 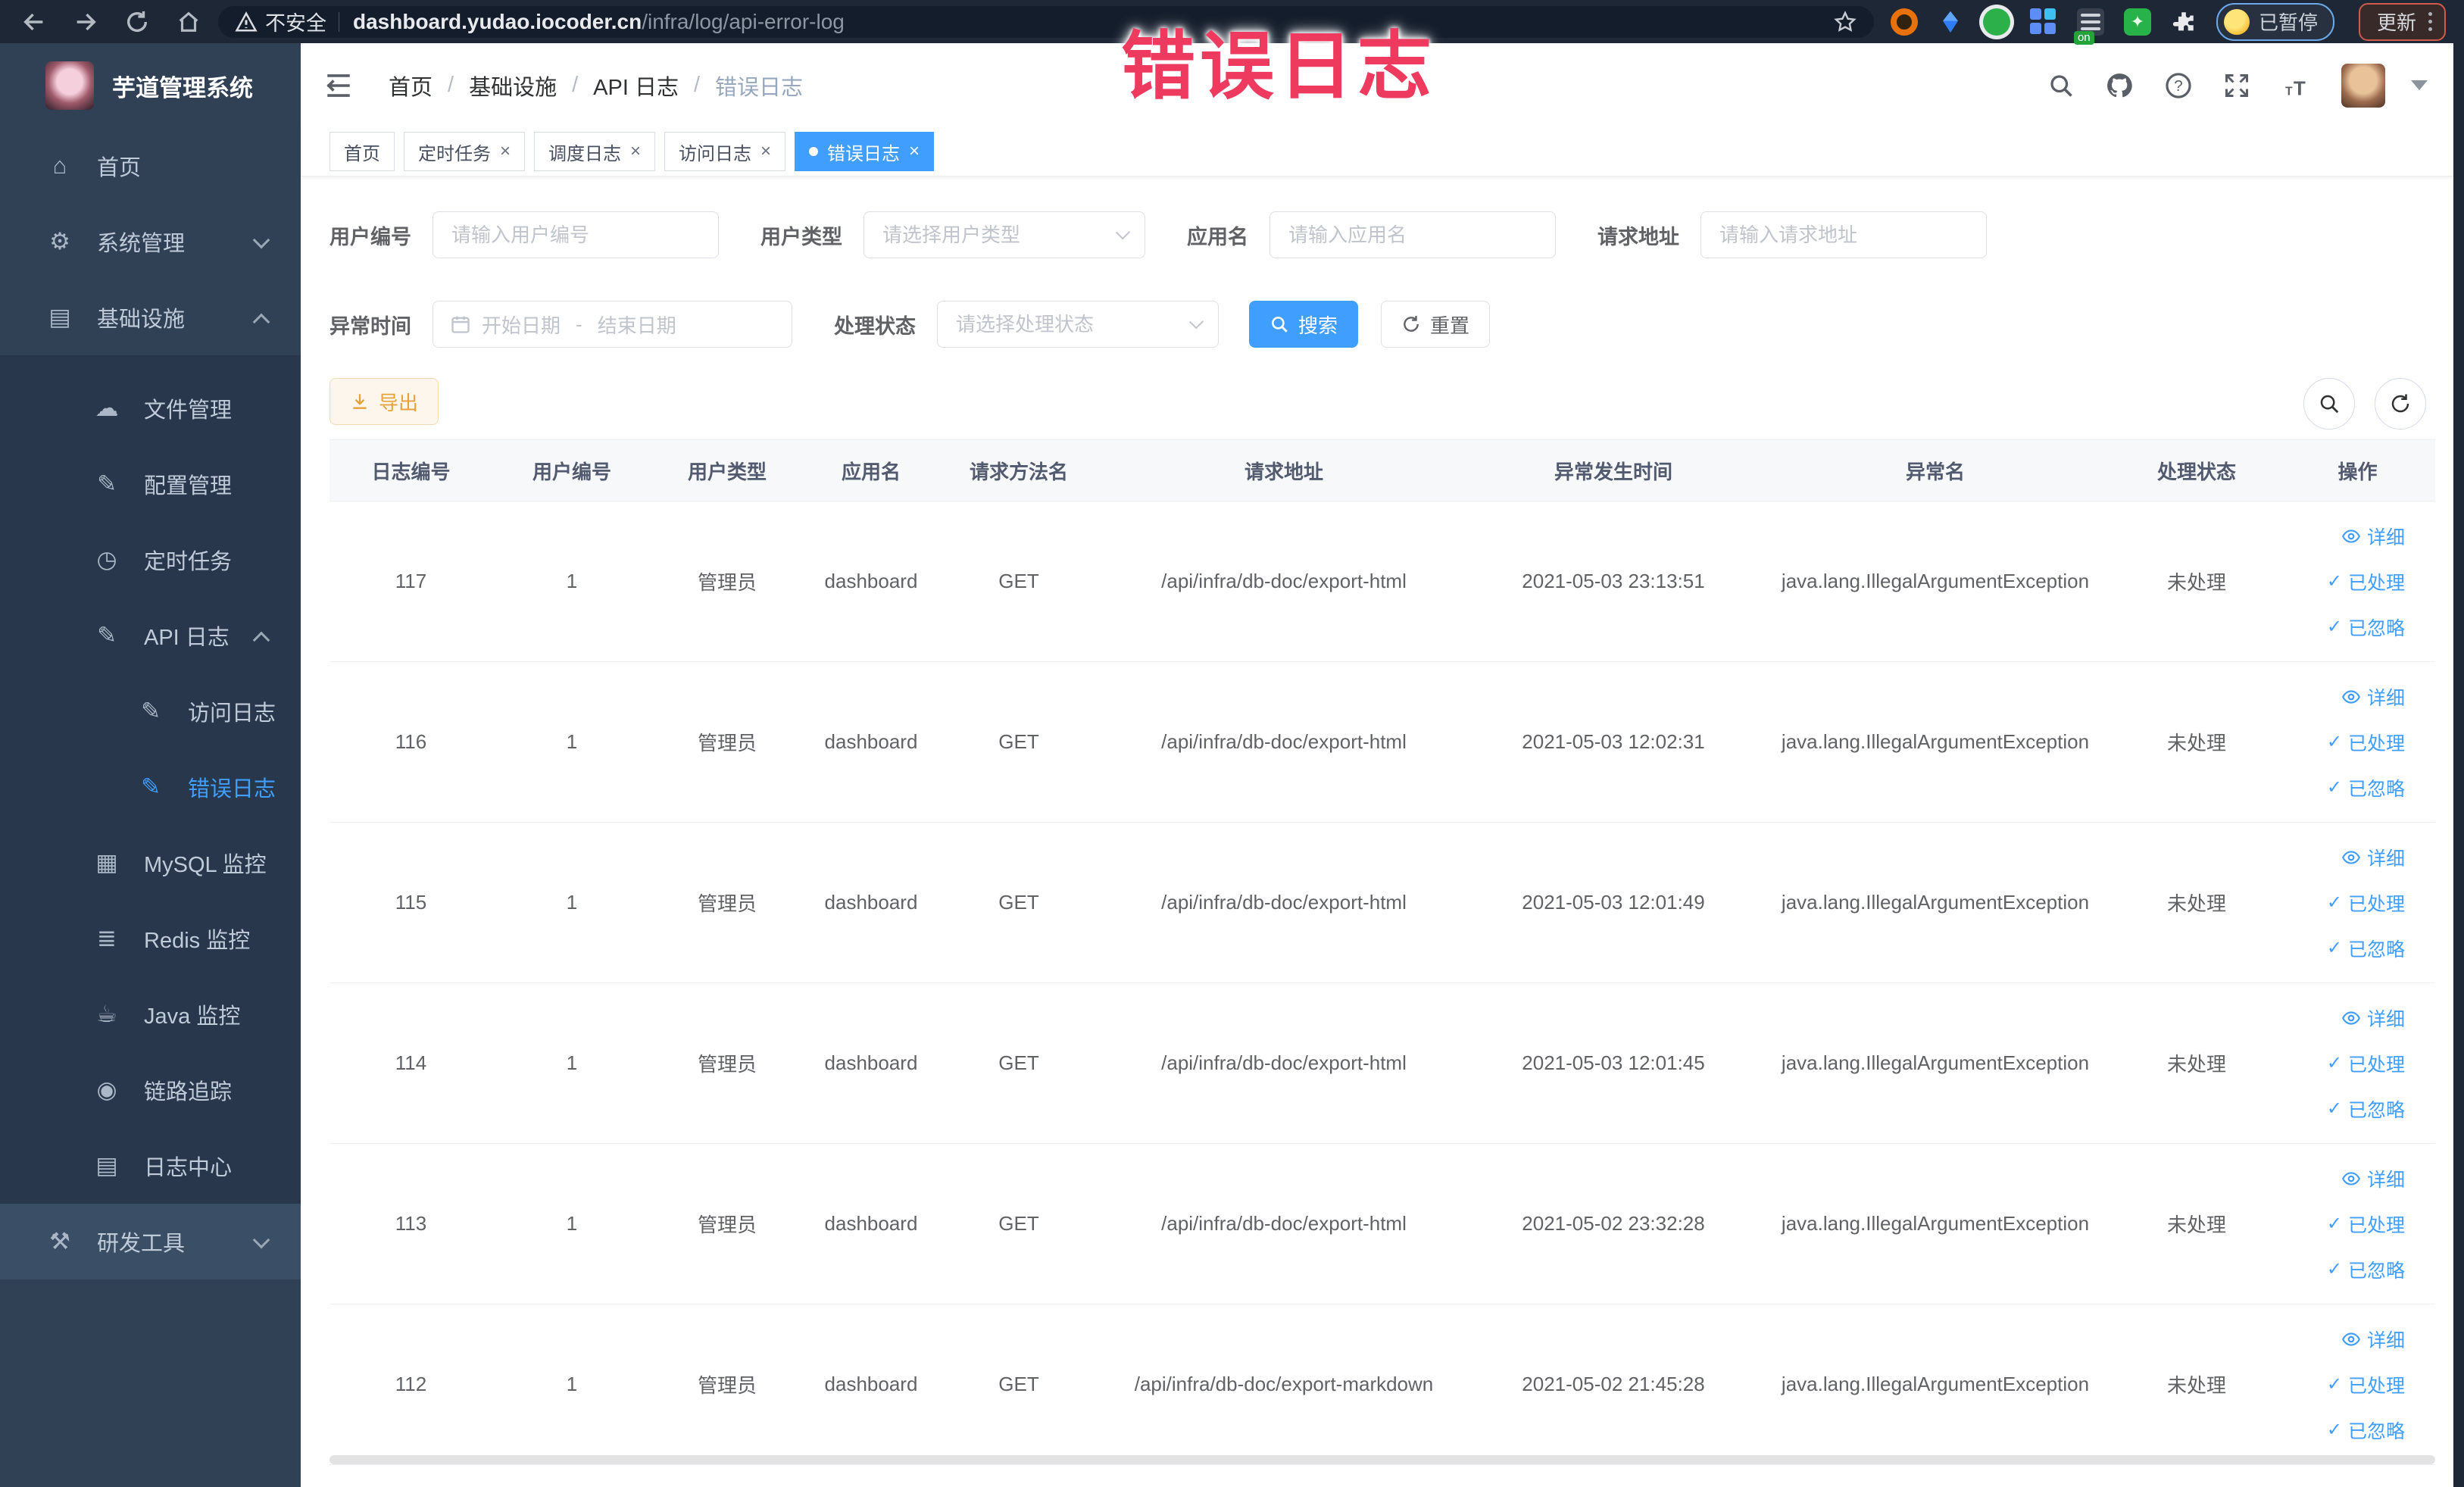 I want to click on back-icon, so click(x=34, y=22).